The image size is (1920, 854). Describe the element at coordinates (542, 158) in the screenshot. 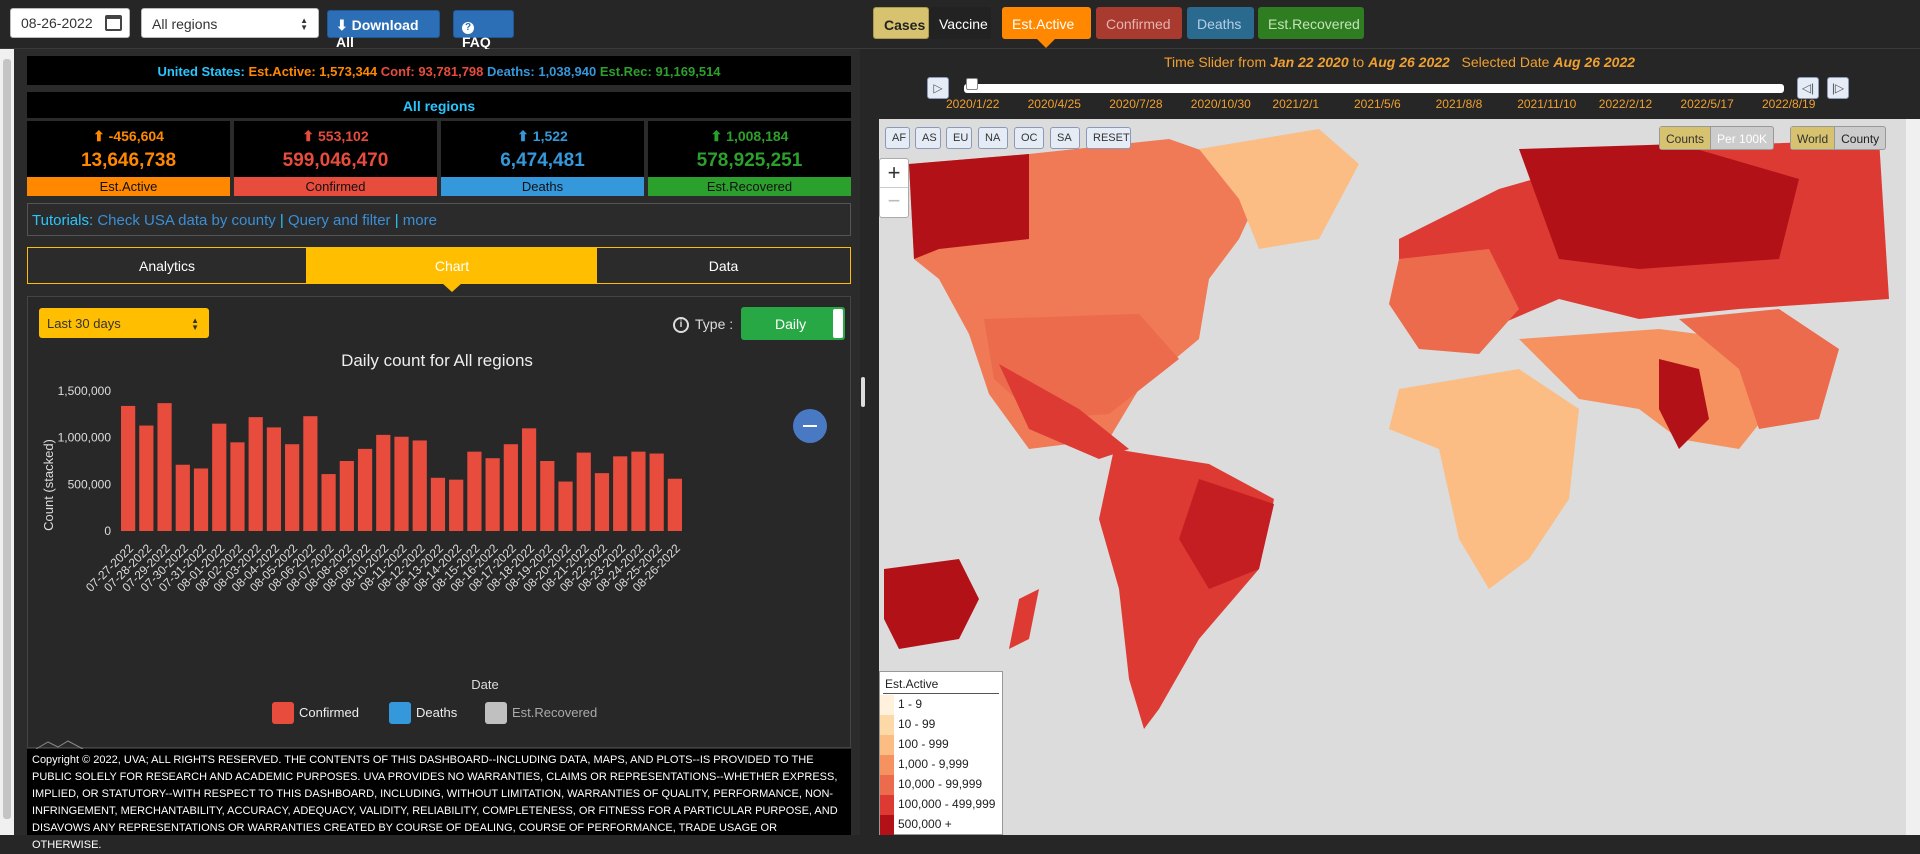

I see `card-deaths: ⬆ 1,522 6,474,481 Deaths` at that location.